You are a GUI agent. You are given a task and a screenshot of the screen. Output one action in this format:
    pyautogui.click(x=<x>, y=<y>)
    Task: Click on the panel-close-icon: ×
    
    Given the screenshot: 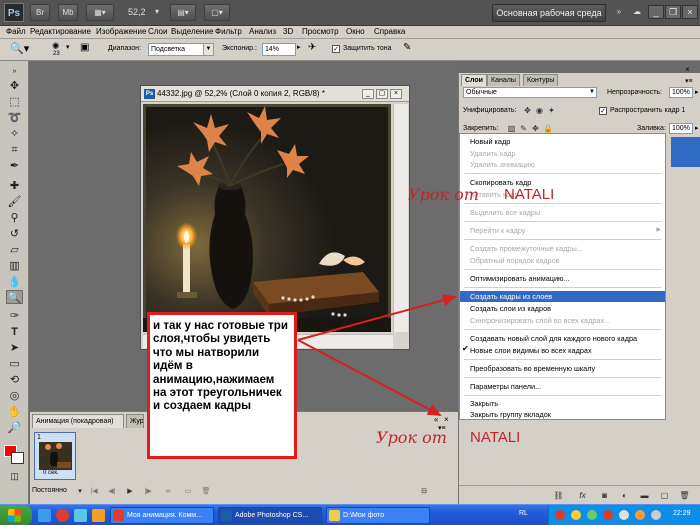 What is the action you would take?
    pyautogui.click(x=446, y=419)
    